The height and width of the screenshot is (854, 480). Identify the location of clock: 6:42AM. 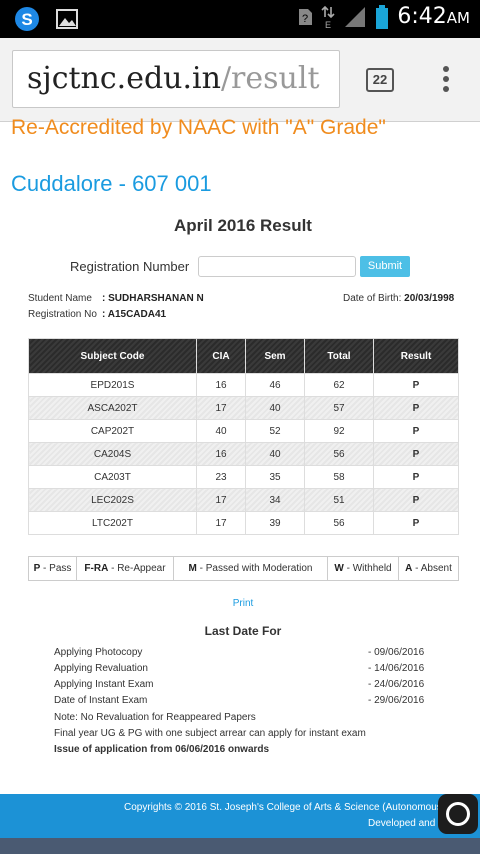
(433, 16).